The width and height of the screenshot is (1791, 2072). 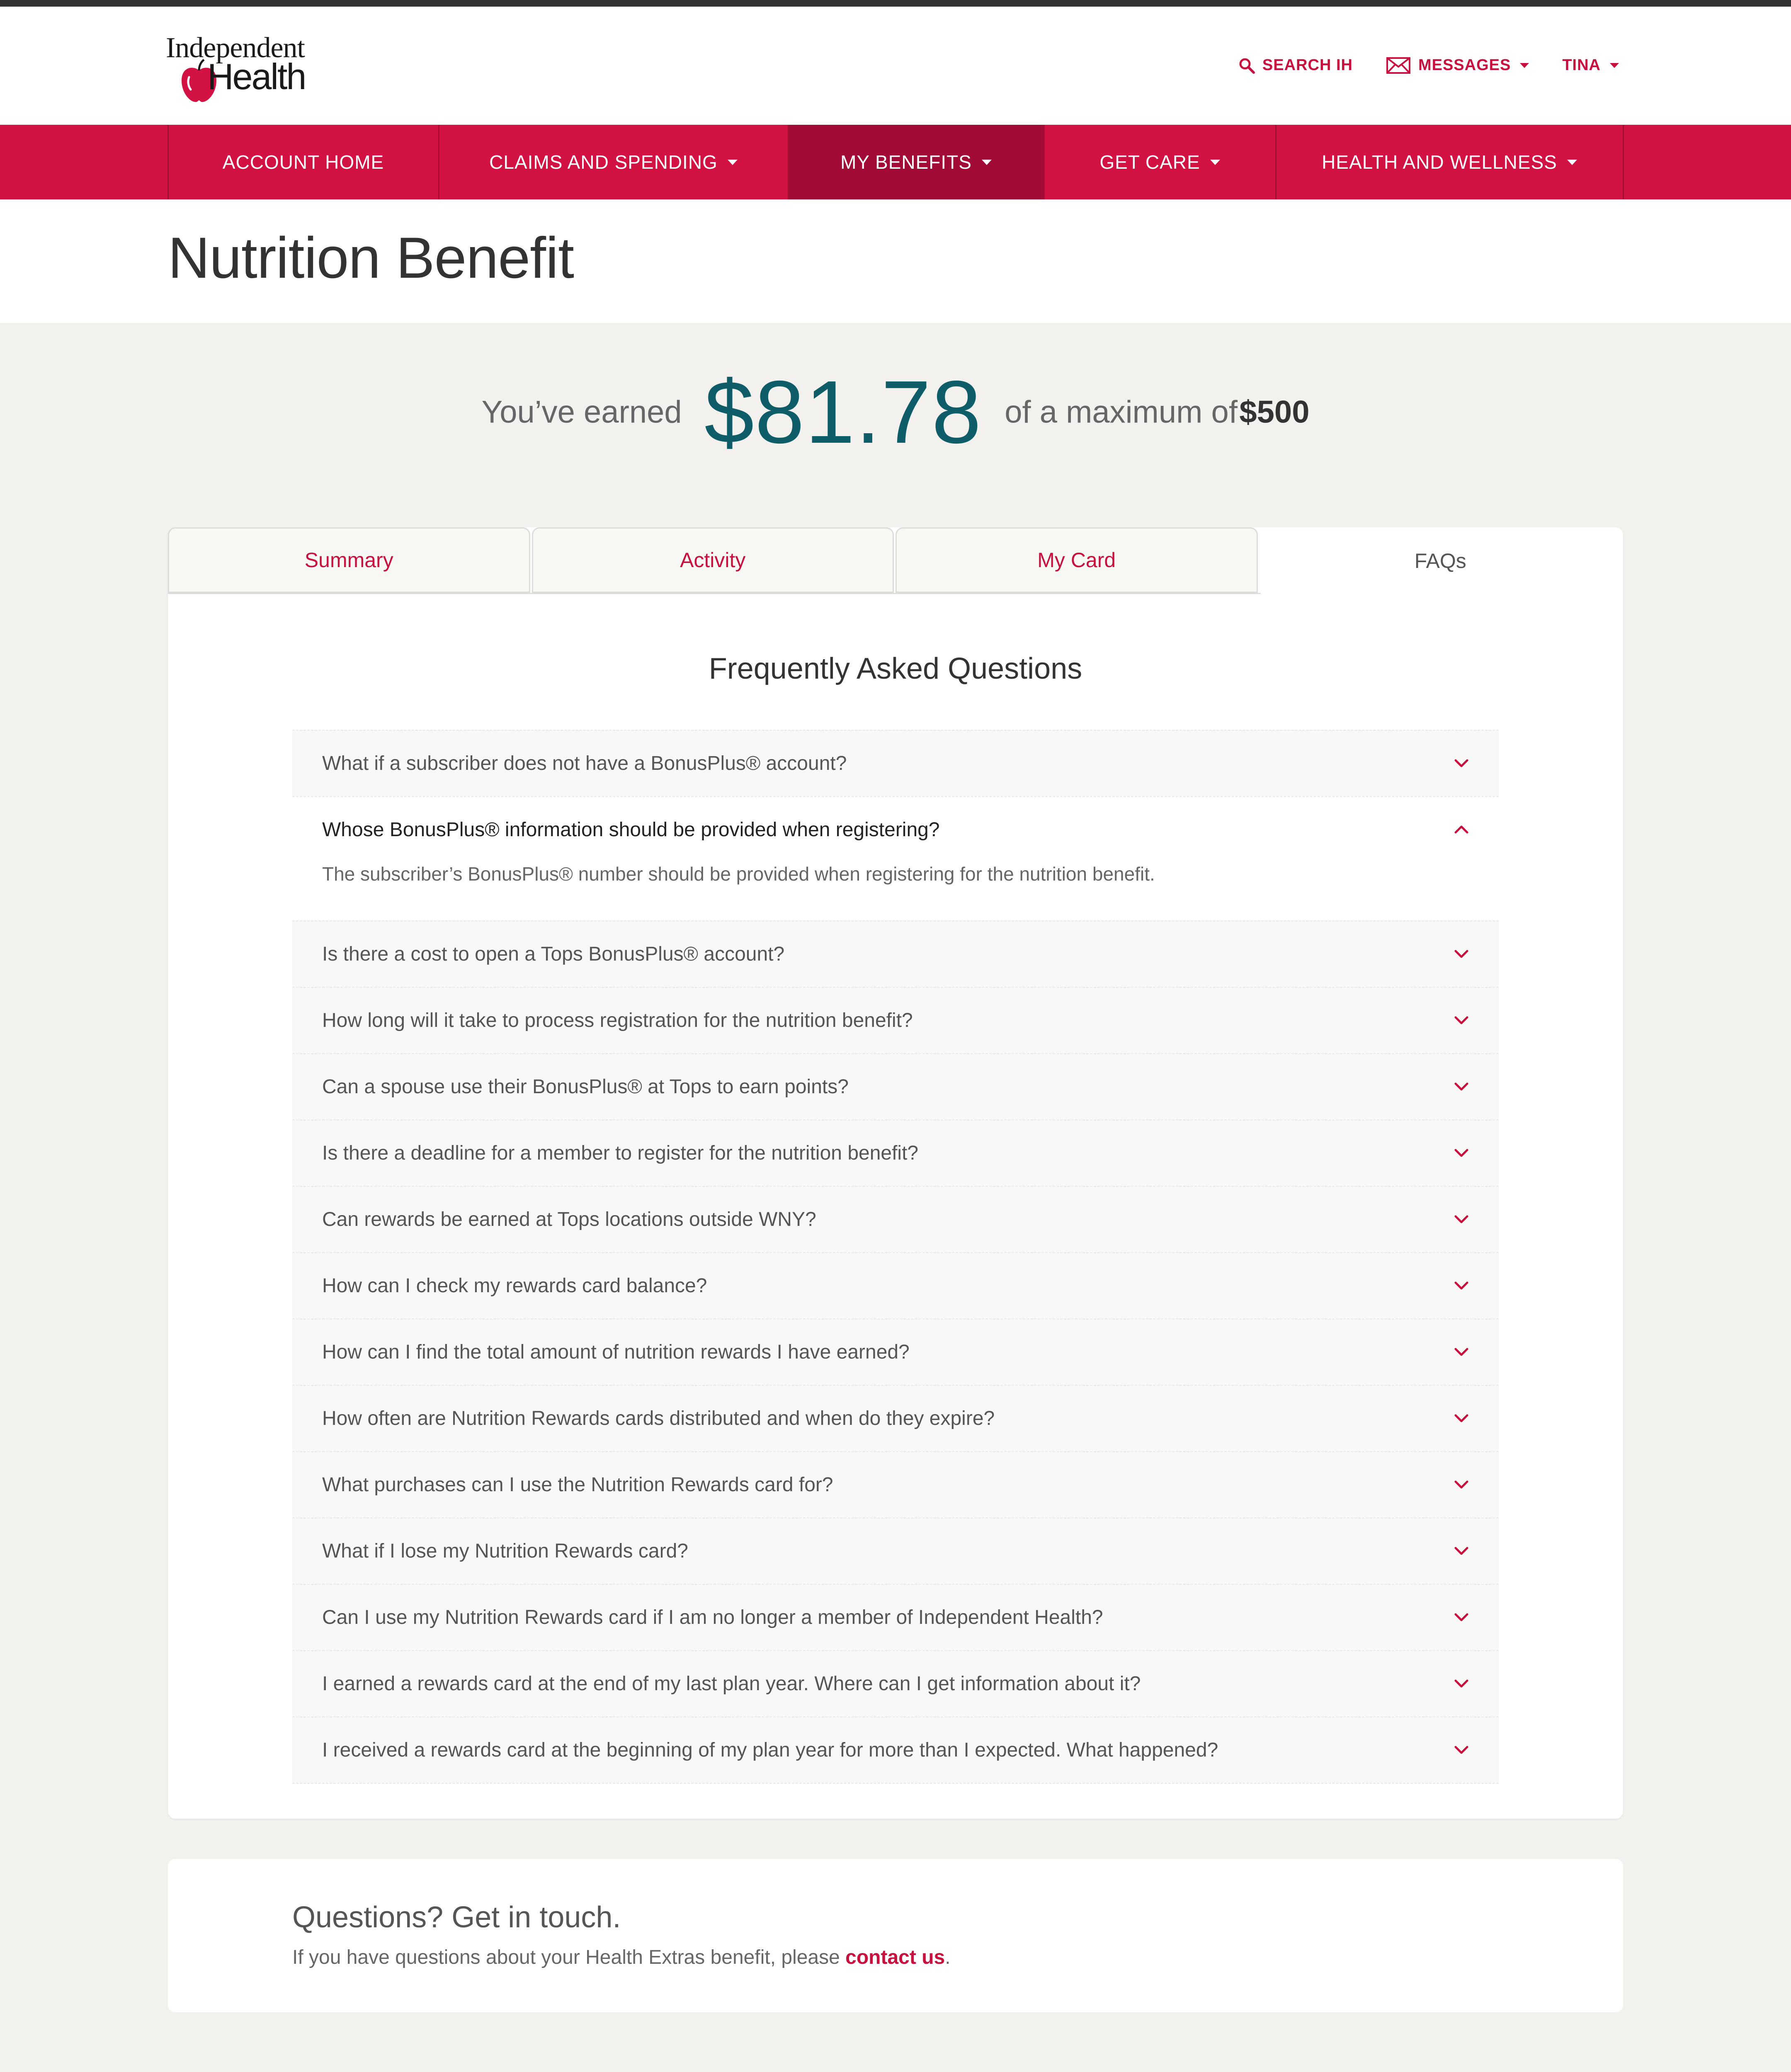 What do you see at coordinates (1077, 560) in the screenshot?
I see `tab-my-card: My Card` at bounding box center [1077, 560].